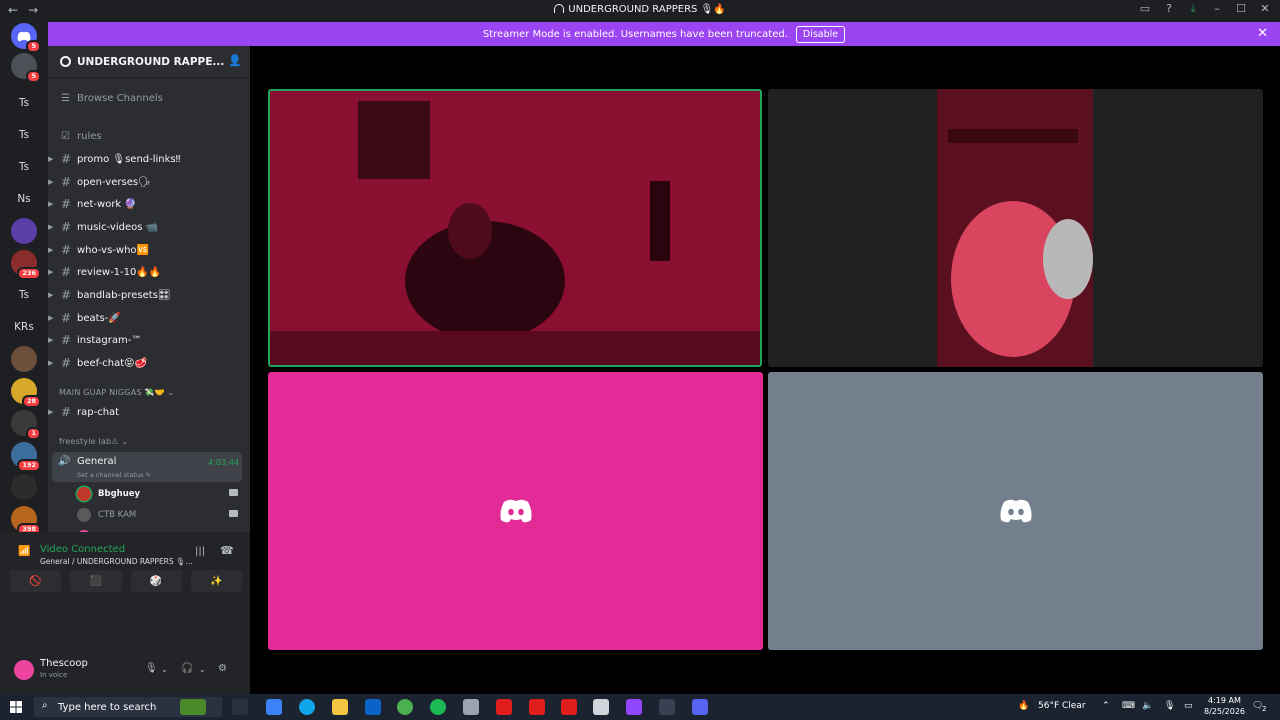 The height and width of the screenshot is (720, 1280). I want to click on back-arrow-icon: ←, so click(13, 10).